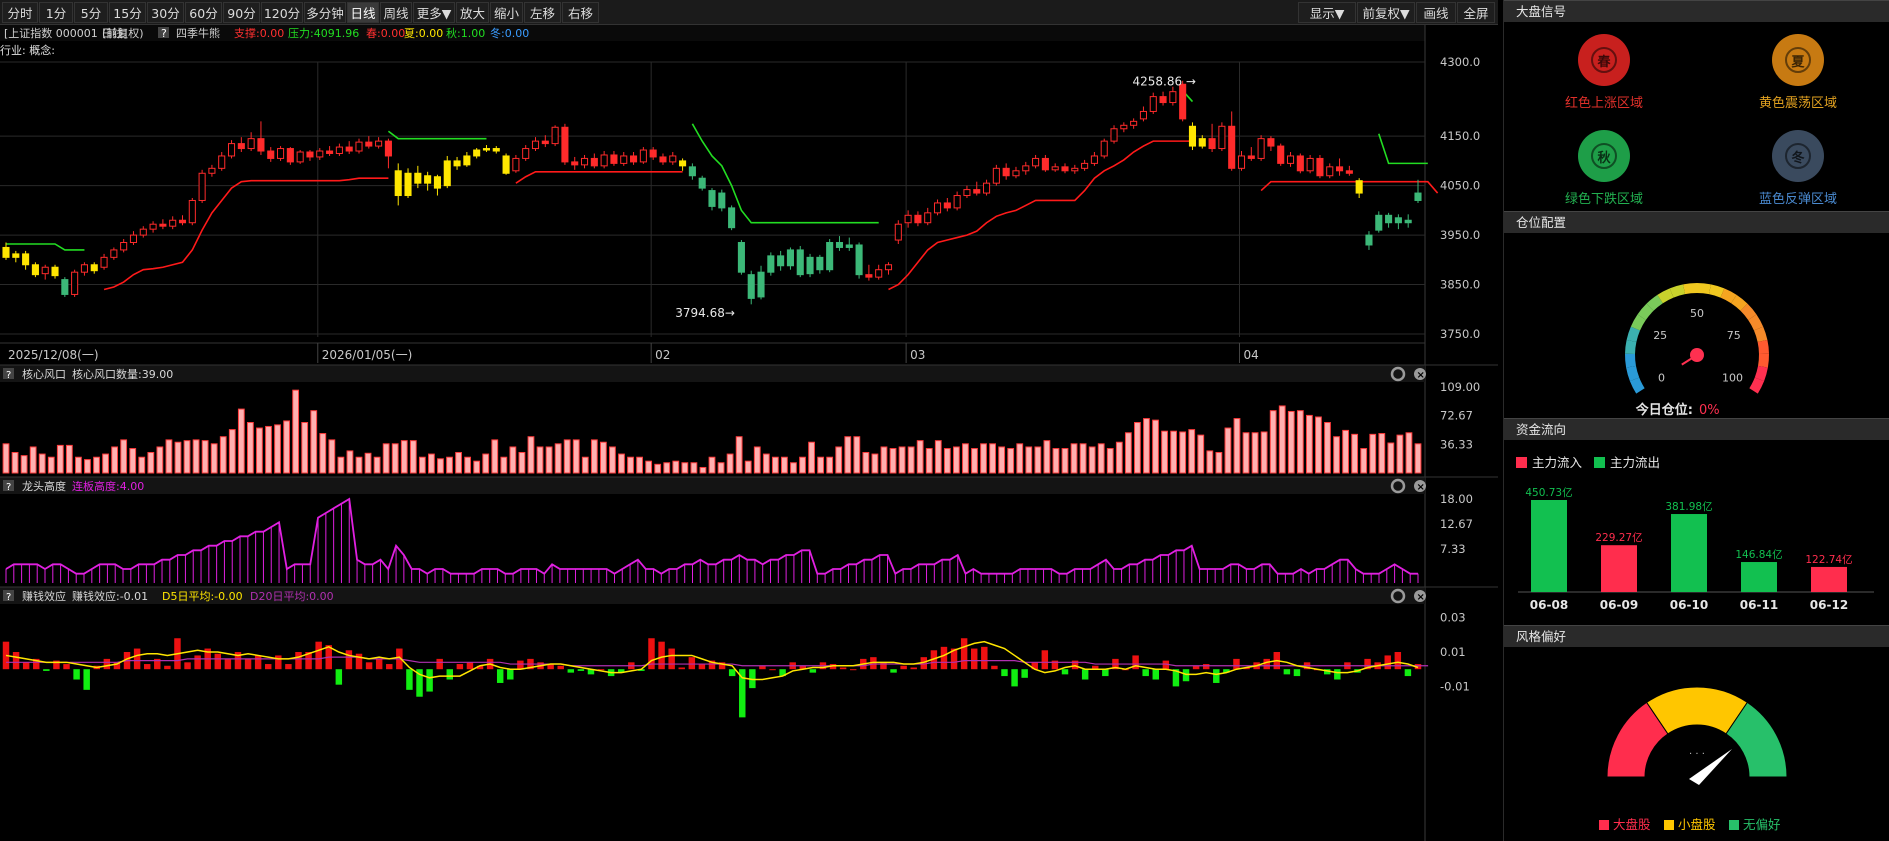 The height and width of the screenshot is (841, 1889). I want to click on info-text-4: 支撑:0.00, so click(259, 33).